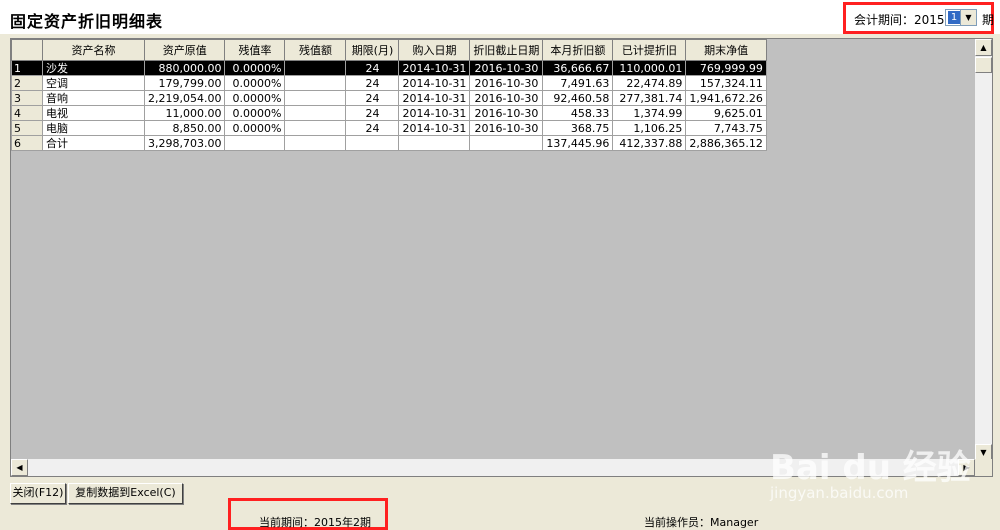  What do you see at coordinates (38, 493) in the screenshot?
I see `close-button: 关闭(F12)` at bounding box center [38, 493].